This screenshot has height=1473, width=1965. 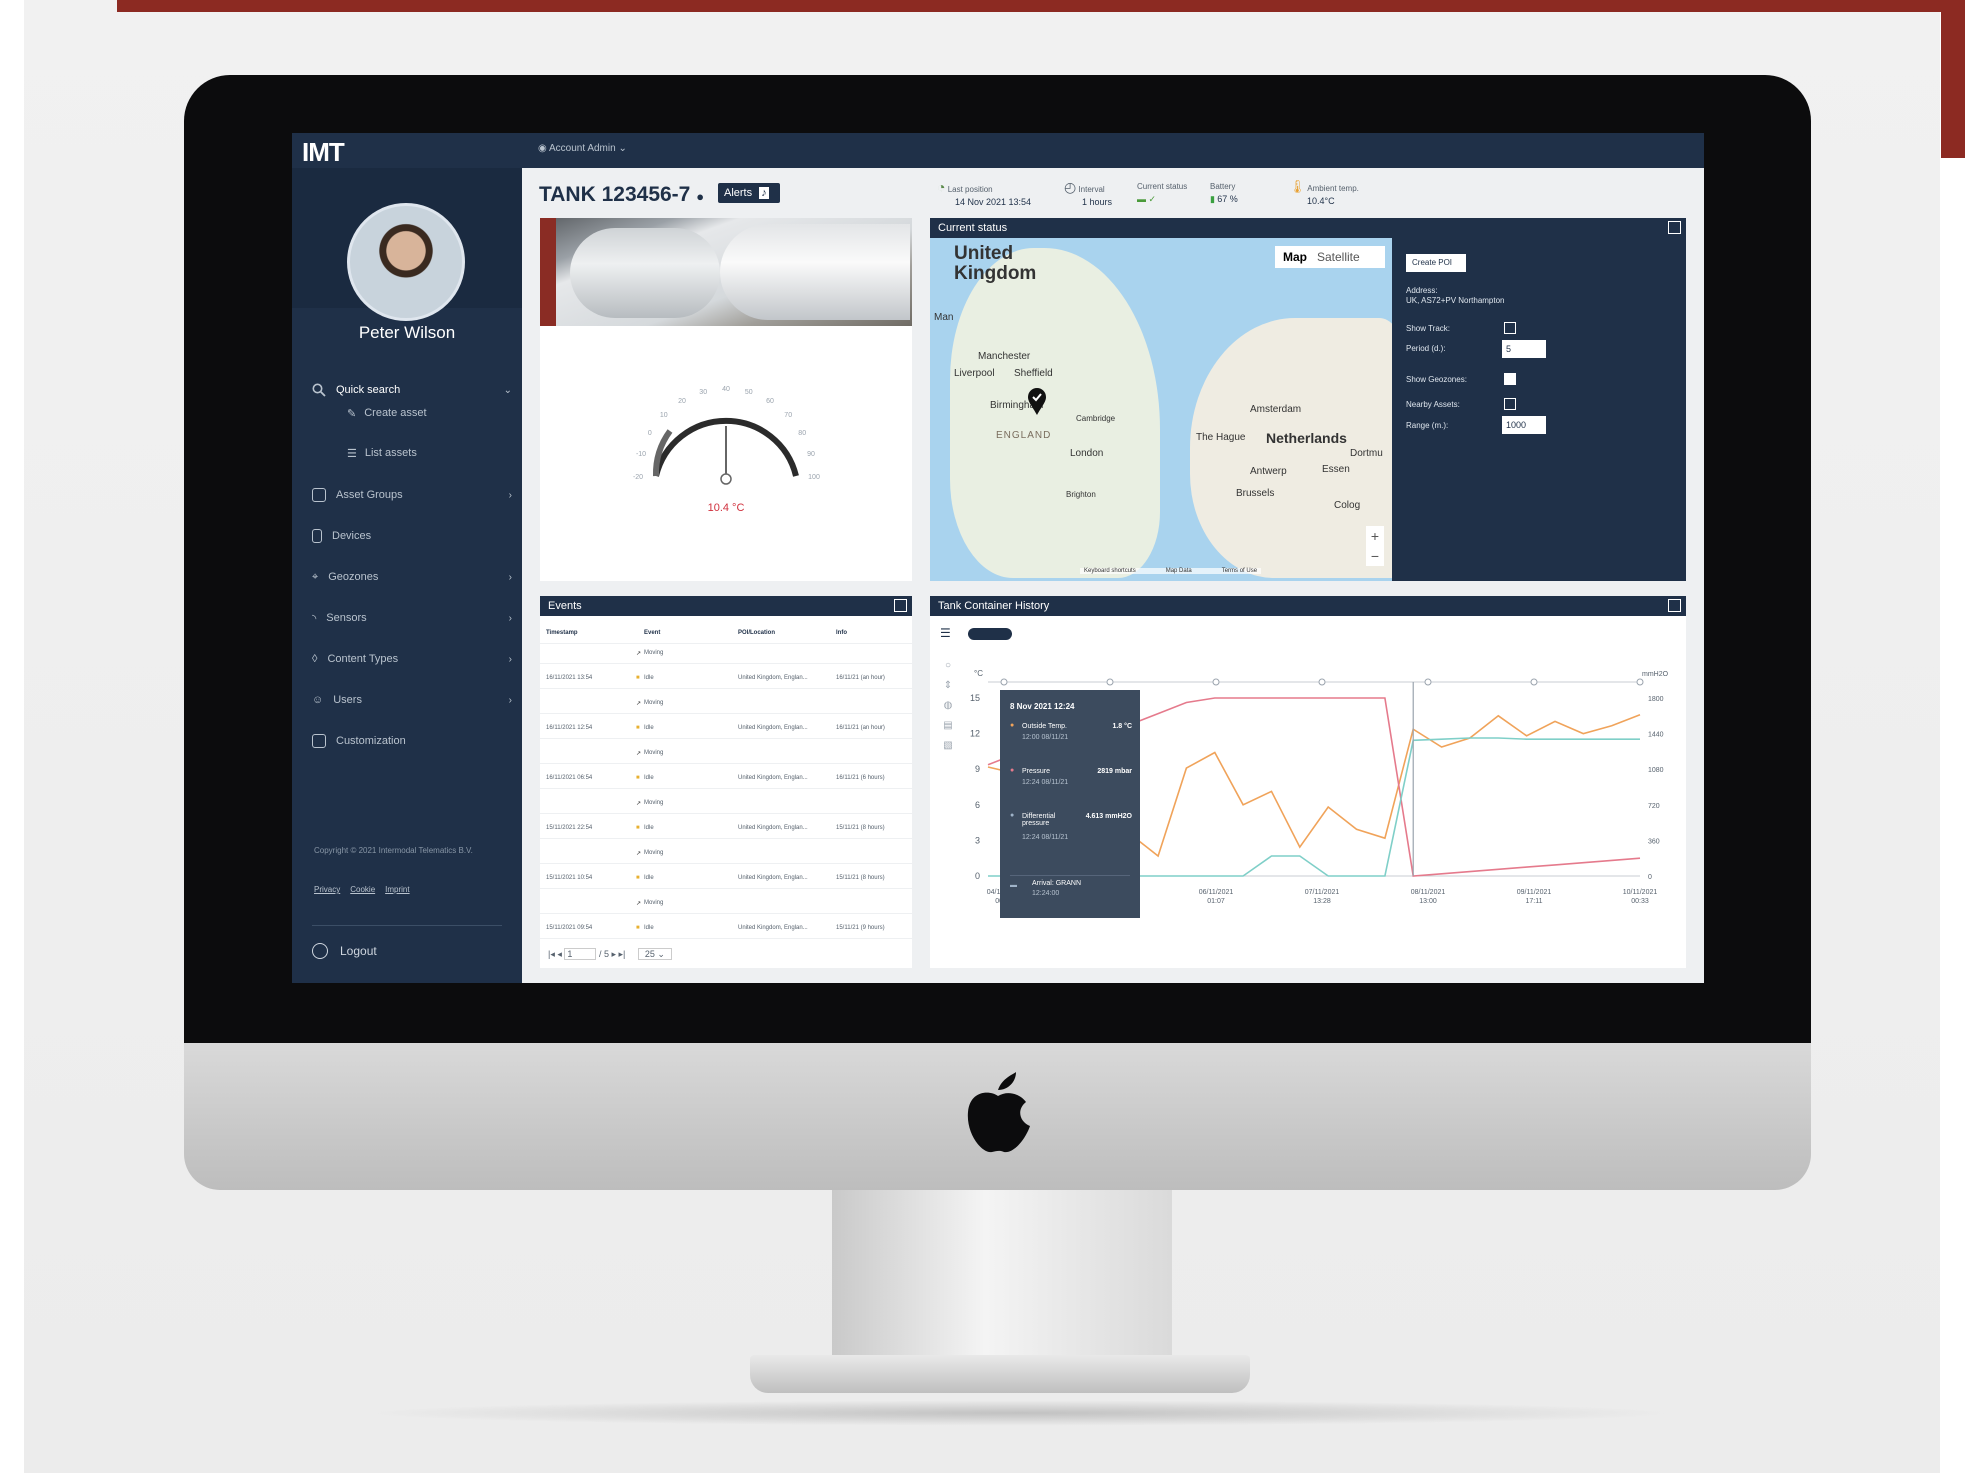 I want to click on menu-icon: ☰, so click(x=945, y=633).